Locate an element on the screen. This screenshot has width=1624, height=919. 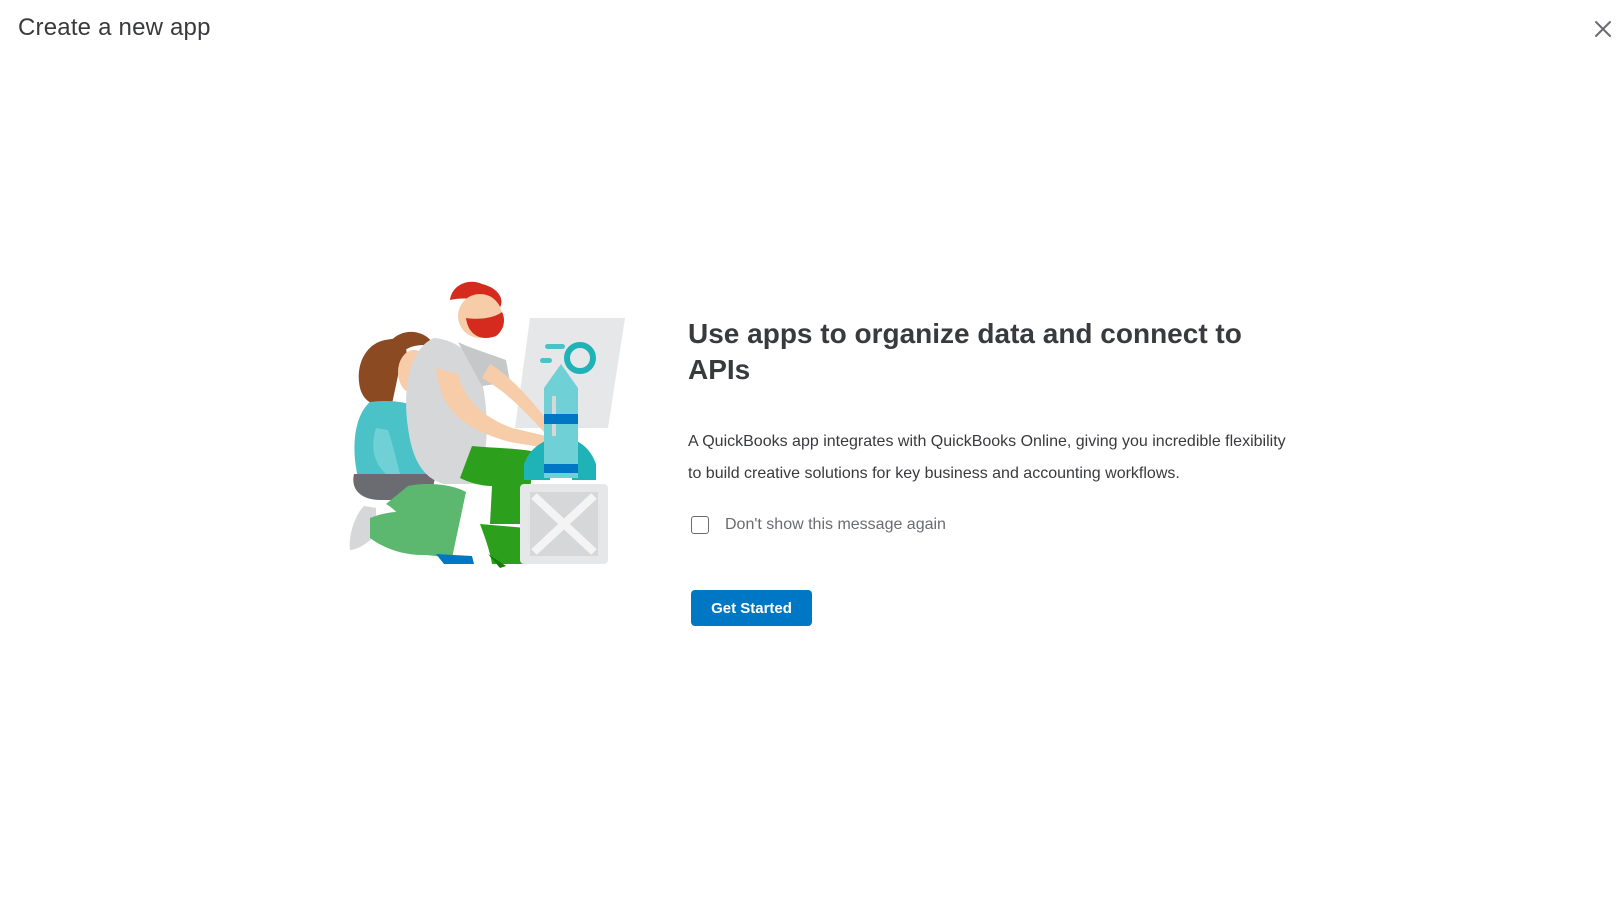
close-icon is located at coordinates (1603, 29).